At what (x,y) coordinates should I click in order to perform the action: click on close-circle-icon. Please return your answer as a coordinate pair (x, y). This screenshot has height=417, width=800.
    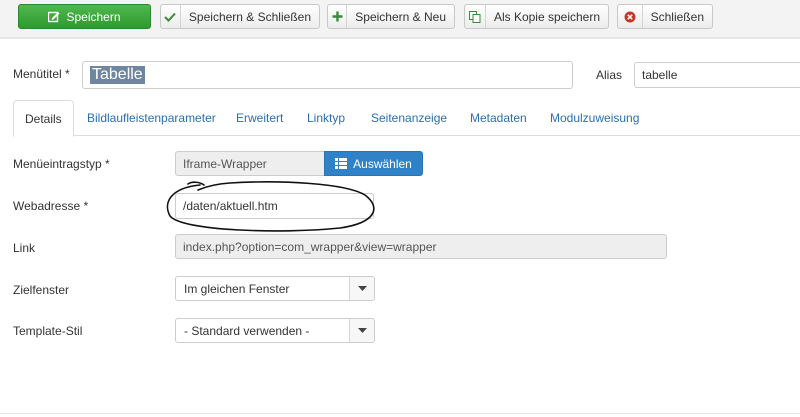
    Looking at the image, I should click on (630, 16).